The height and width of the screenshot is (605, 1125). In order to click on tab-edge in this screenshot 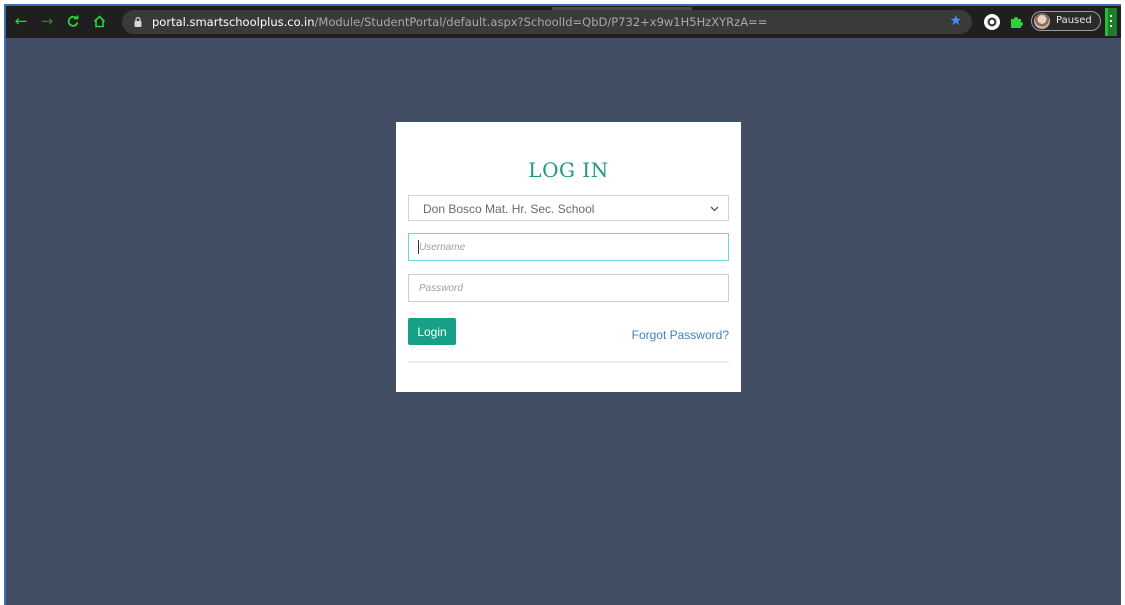, I will do `click(622, 8)`.